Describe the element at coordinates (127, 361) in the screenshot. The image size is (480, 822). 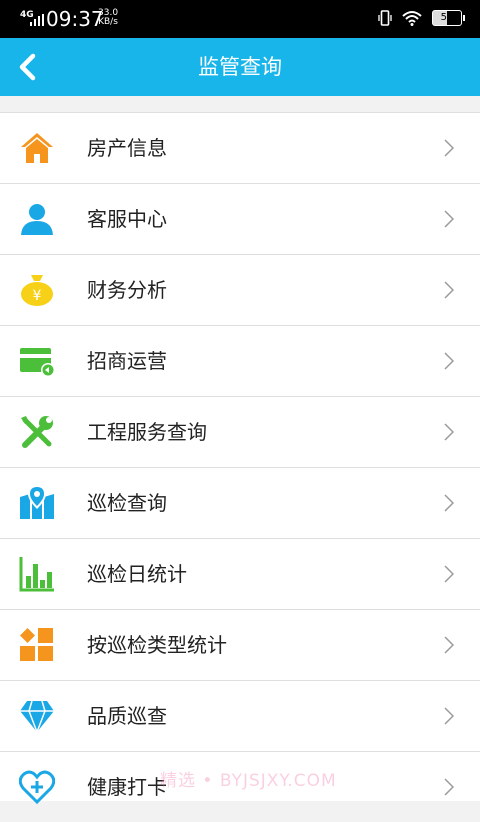
I see `menu-item-label: 招商运营` at that location.